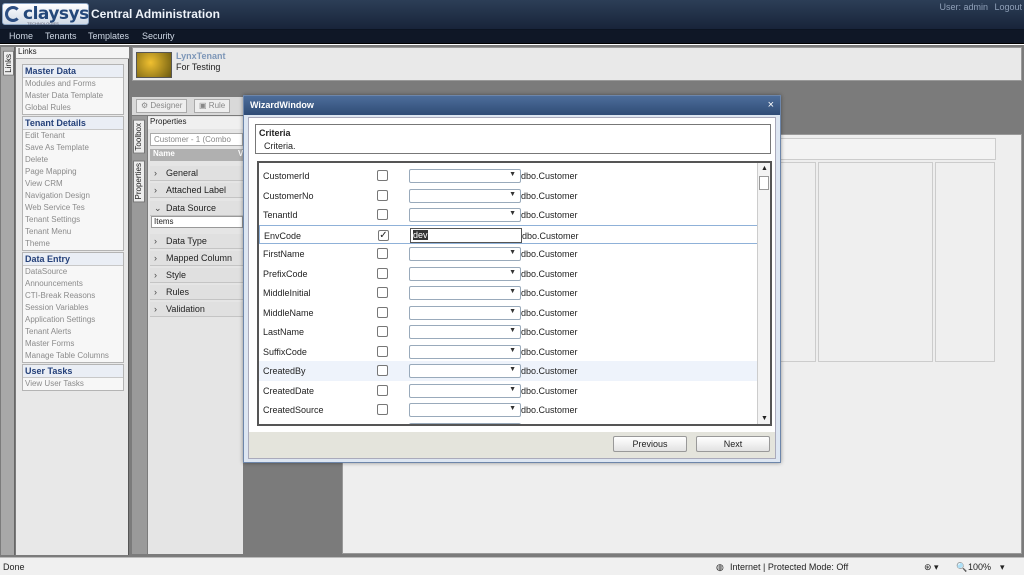 The width and height of the screenshot is (1024, 575). I want to click on link-master-data-template: Master Data Template, so click(73, 96).